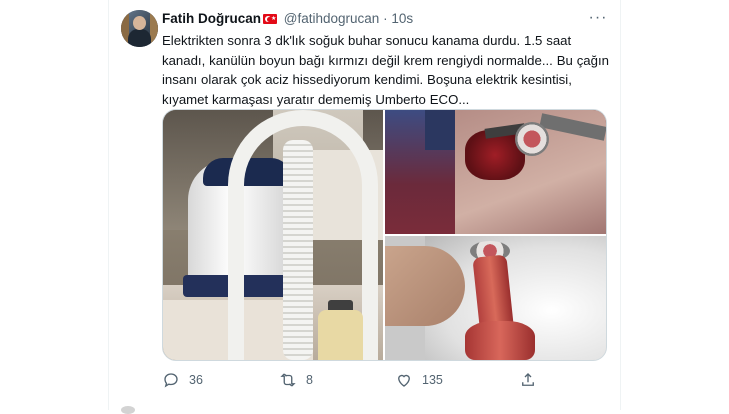  Describe the element at coordinates (332, 18) in the screenshot. I see `author-handle: @fatihdogrucan` at that location.